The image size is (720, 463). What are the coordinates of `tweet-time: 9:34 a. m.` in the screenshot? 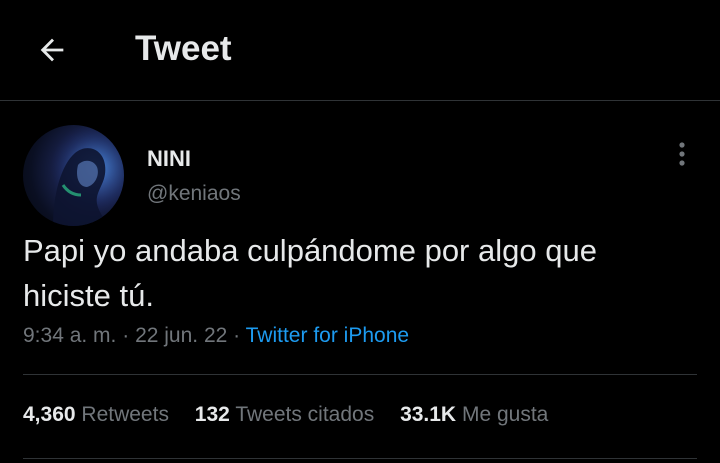 It's located at (69, 335).